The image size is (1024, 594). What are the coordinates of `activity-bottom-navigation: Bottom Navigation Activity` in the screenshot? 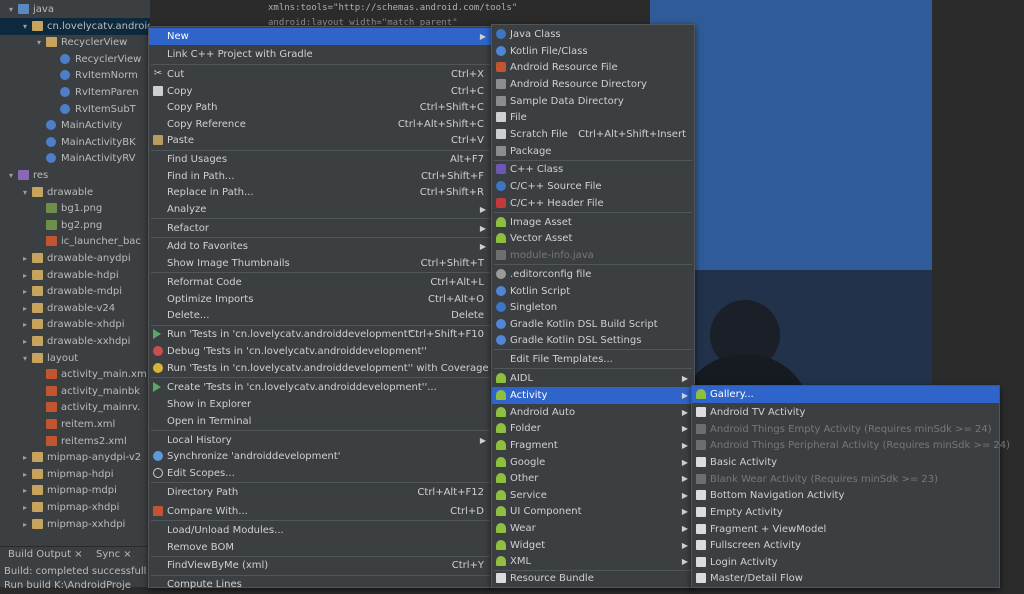 It's located at (845, 495).